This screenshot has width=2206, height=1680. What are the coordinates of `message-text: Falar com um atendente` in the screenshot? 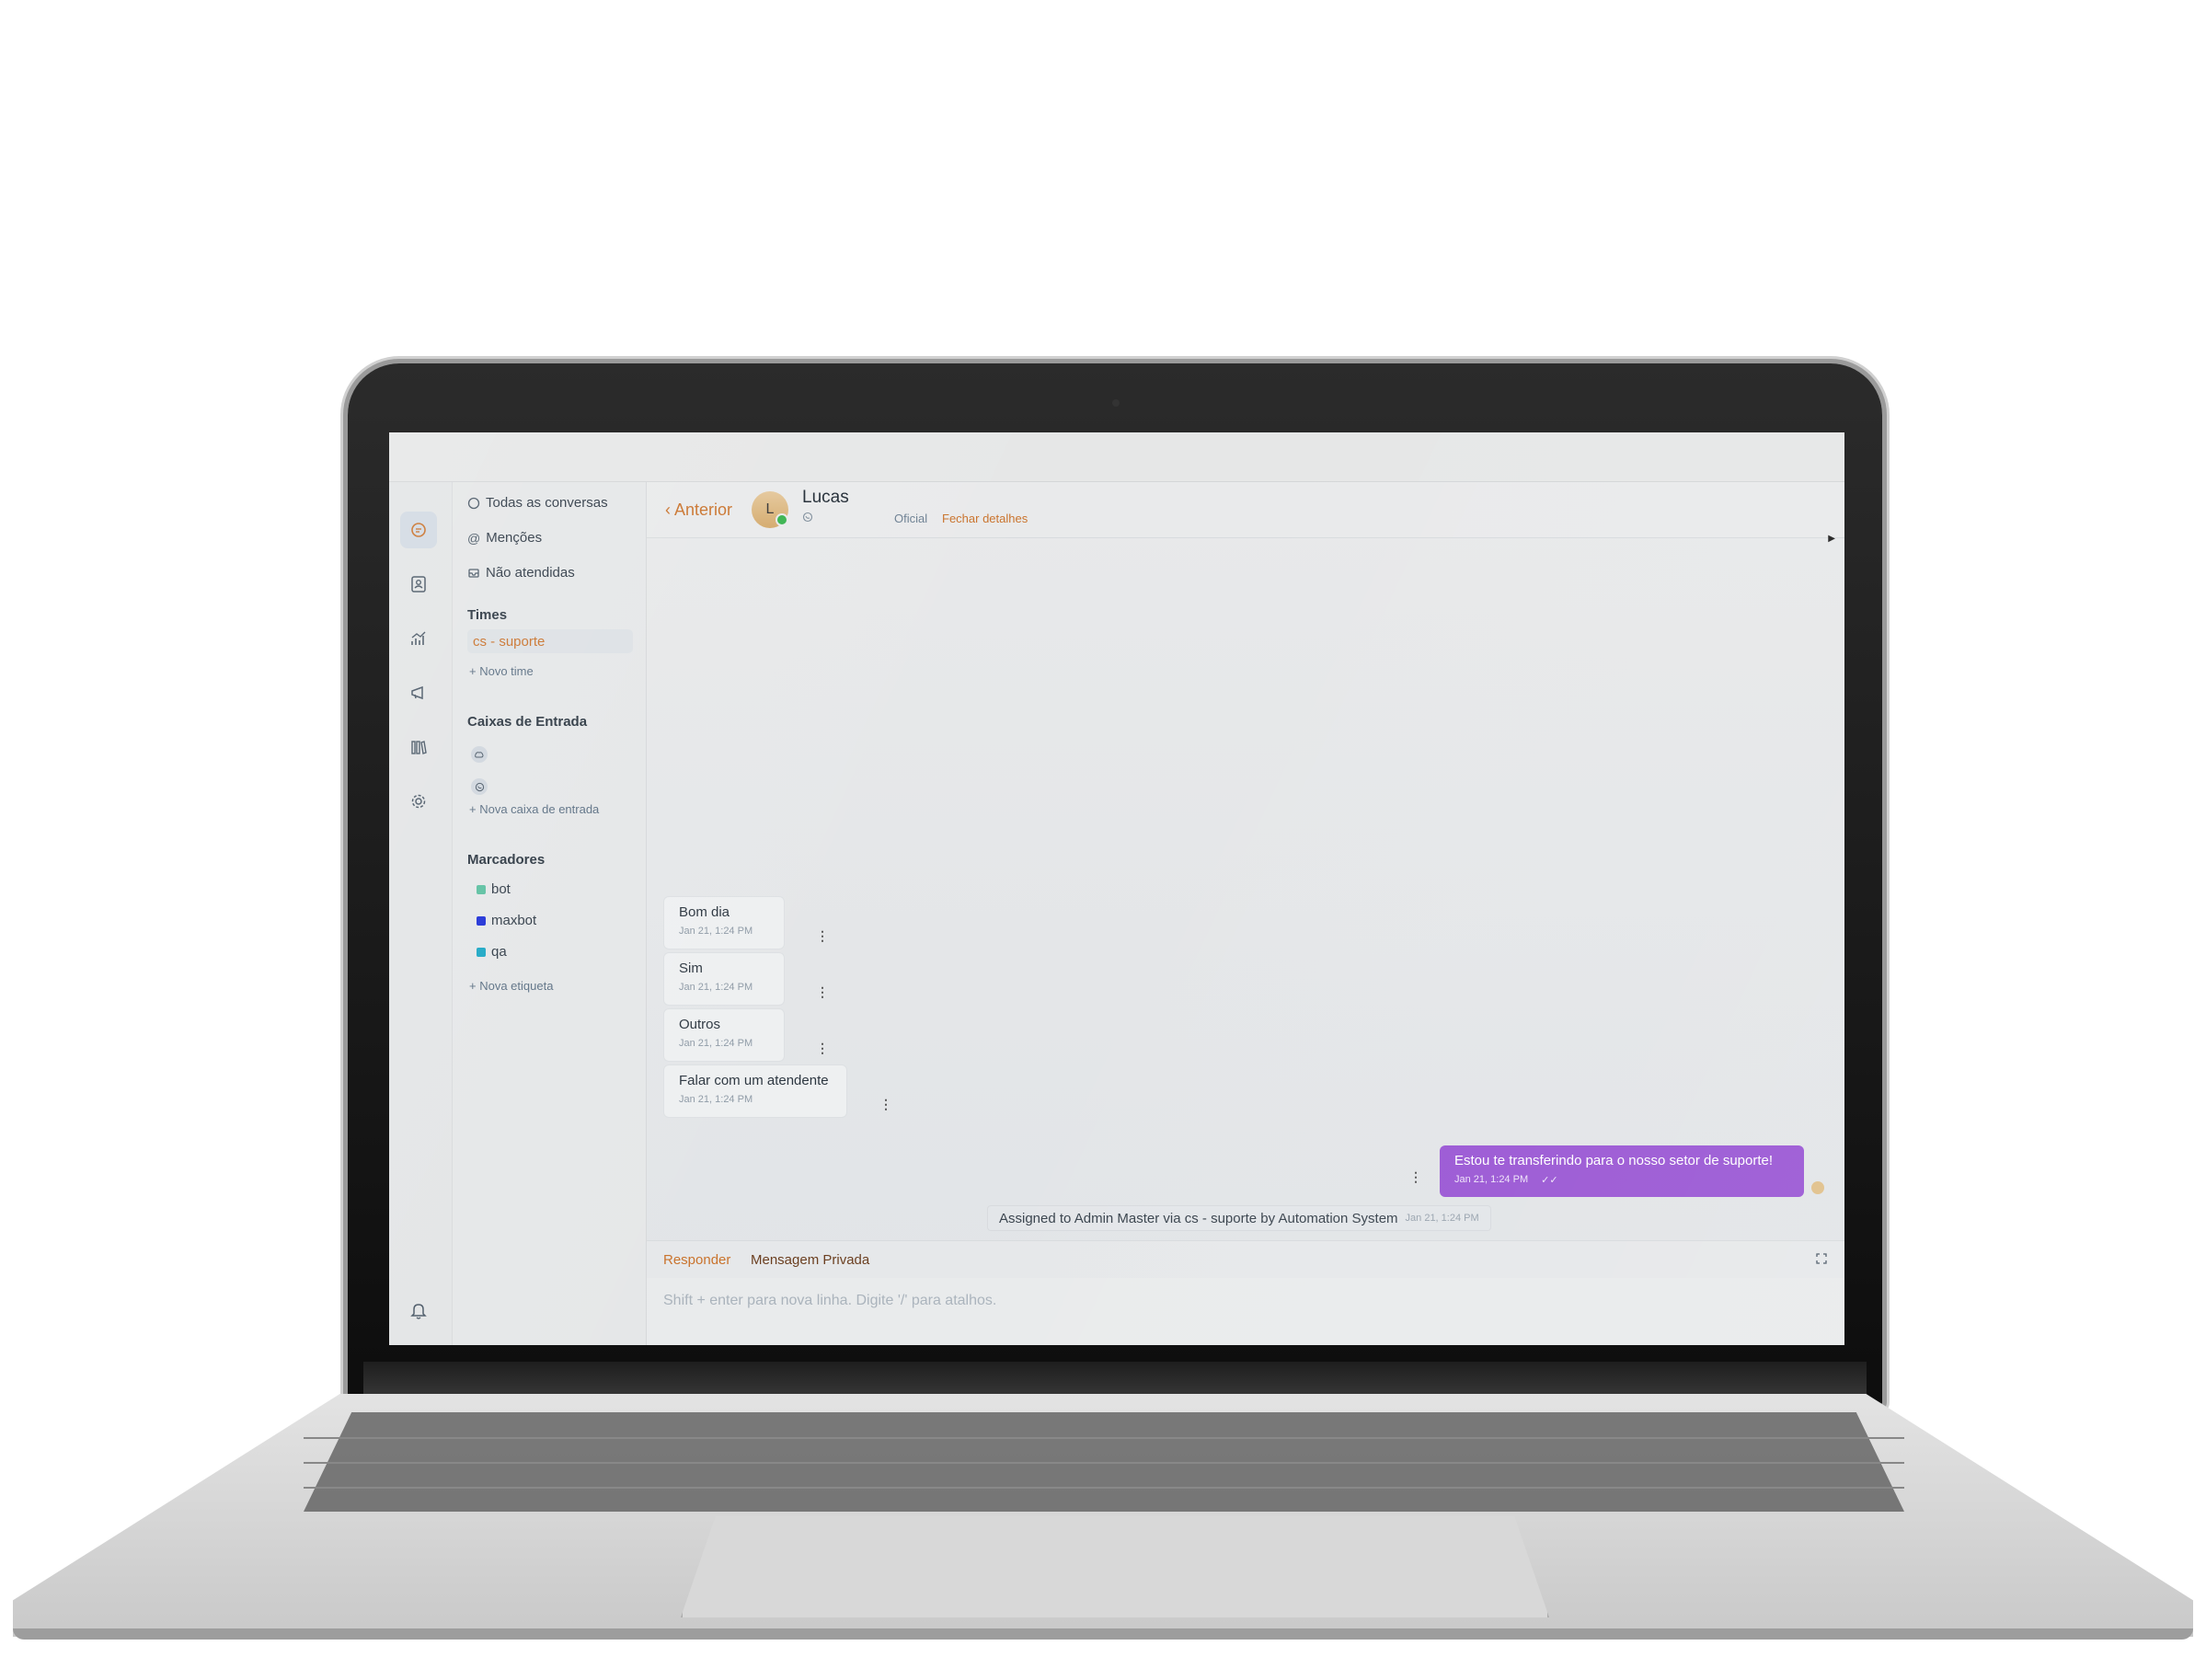 It's located at (754, 1080).